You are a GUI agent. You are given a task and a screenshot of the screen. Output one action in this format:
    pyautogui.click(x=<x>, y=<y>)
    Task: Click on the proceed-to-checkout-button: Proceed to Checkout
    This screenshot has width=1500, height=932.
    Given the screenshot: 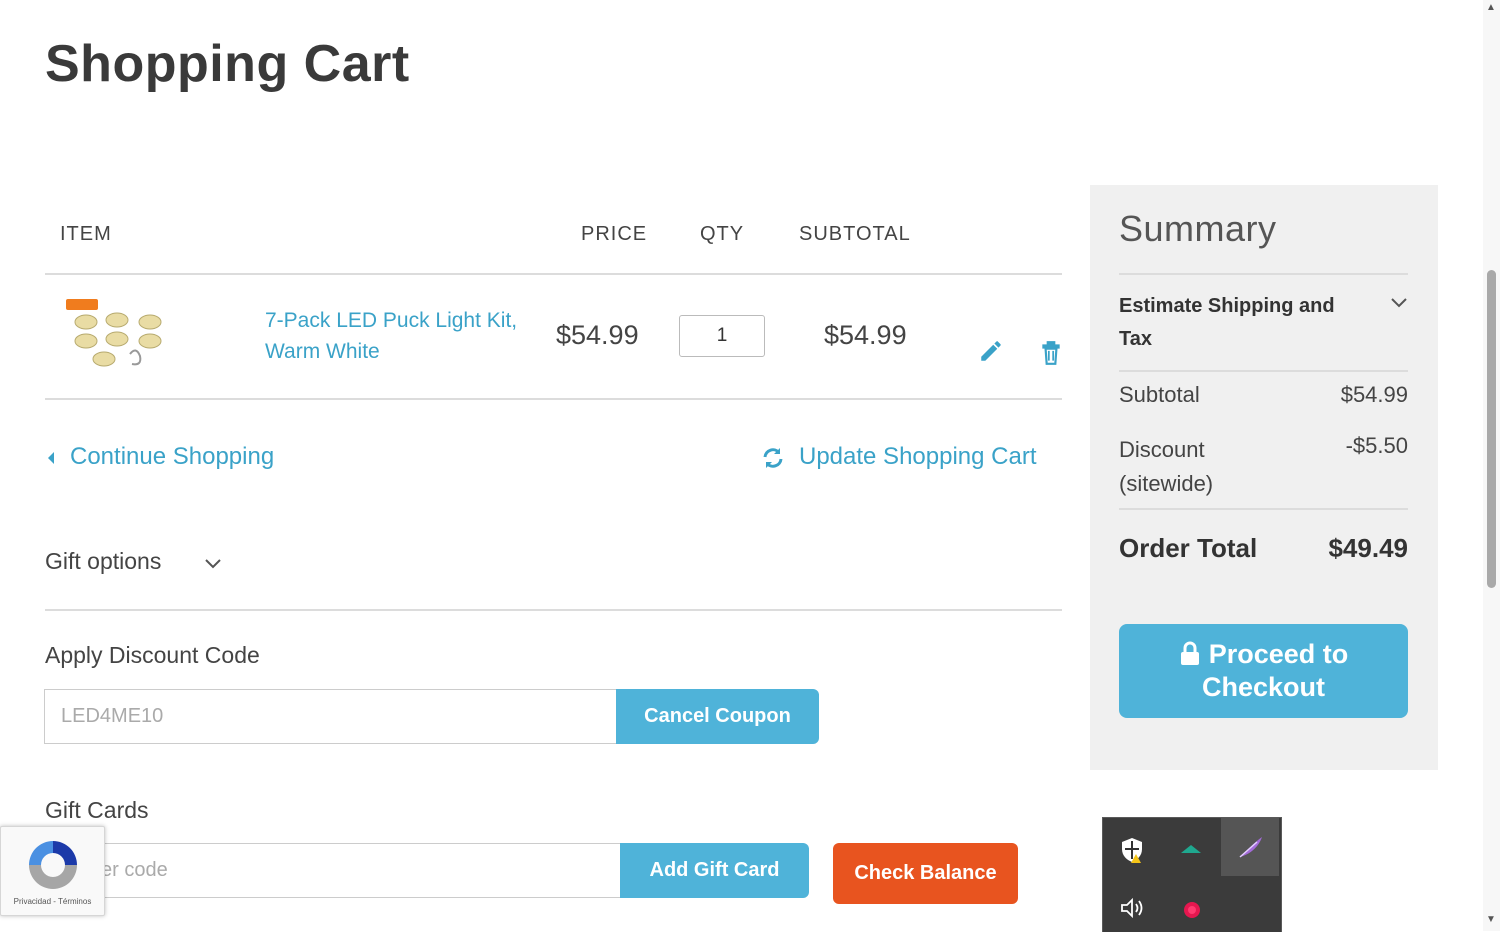 What is the action you would take?
    pyautogui.click(x=1263, y=671)
    